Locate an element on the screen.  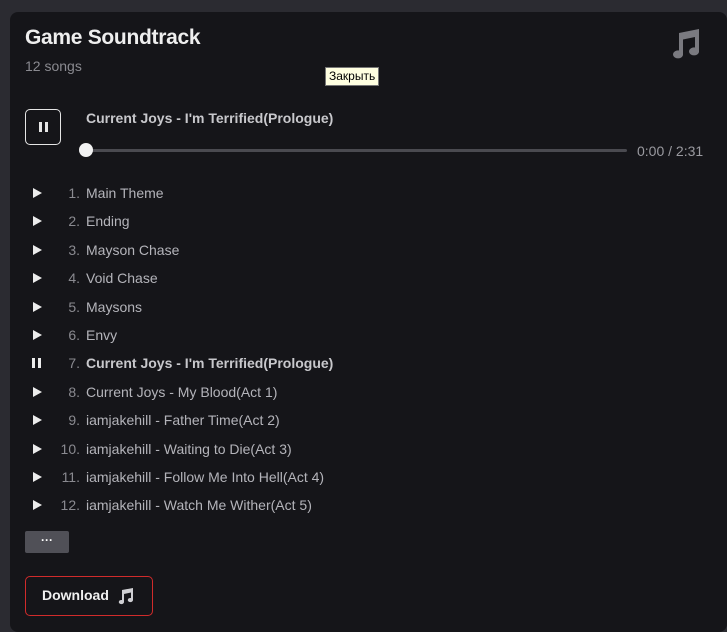
track-title: Current Joys - I'm Terrified(Prologue) is located at coordinates (210, 363).